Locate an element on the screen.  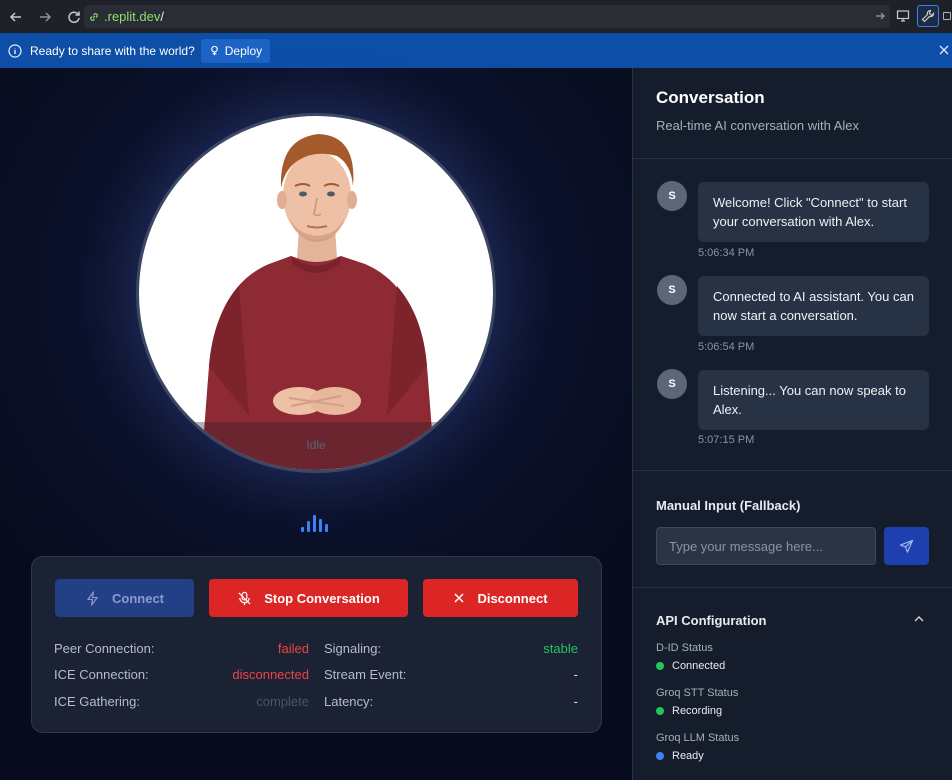
api-status-value: Ready is located at coordinates (680, 756).